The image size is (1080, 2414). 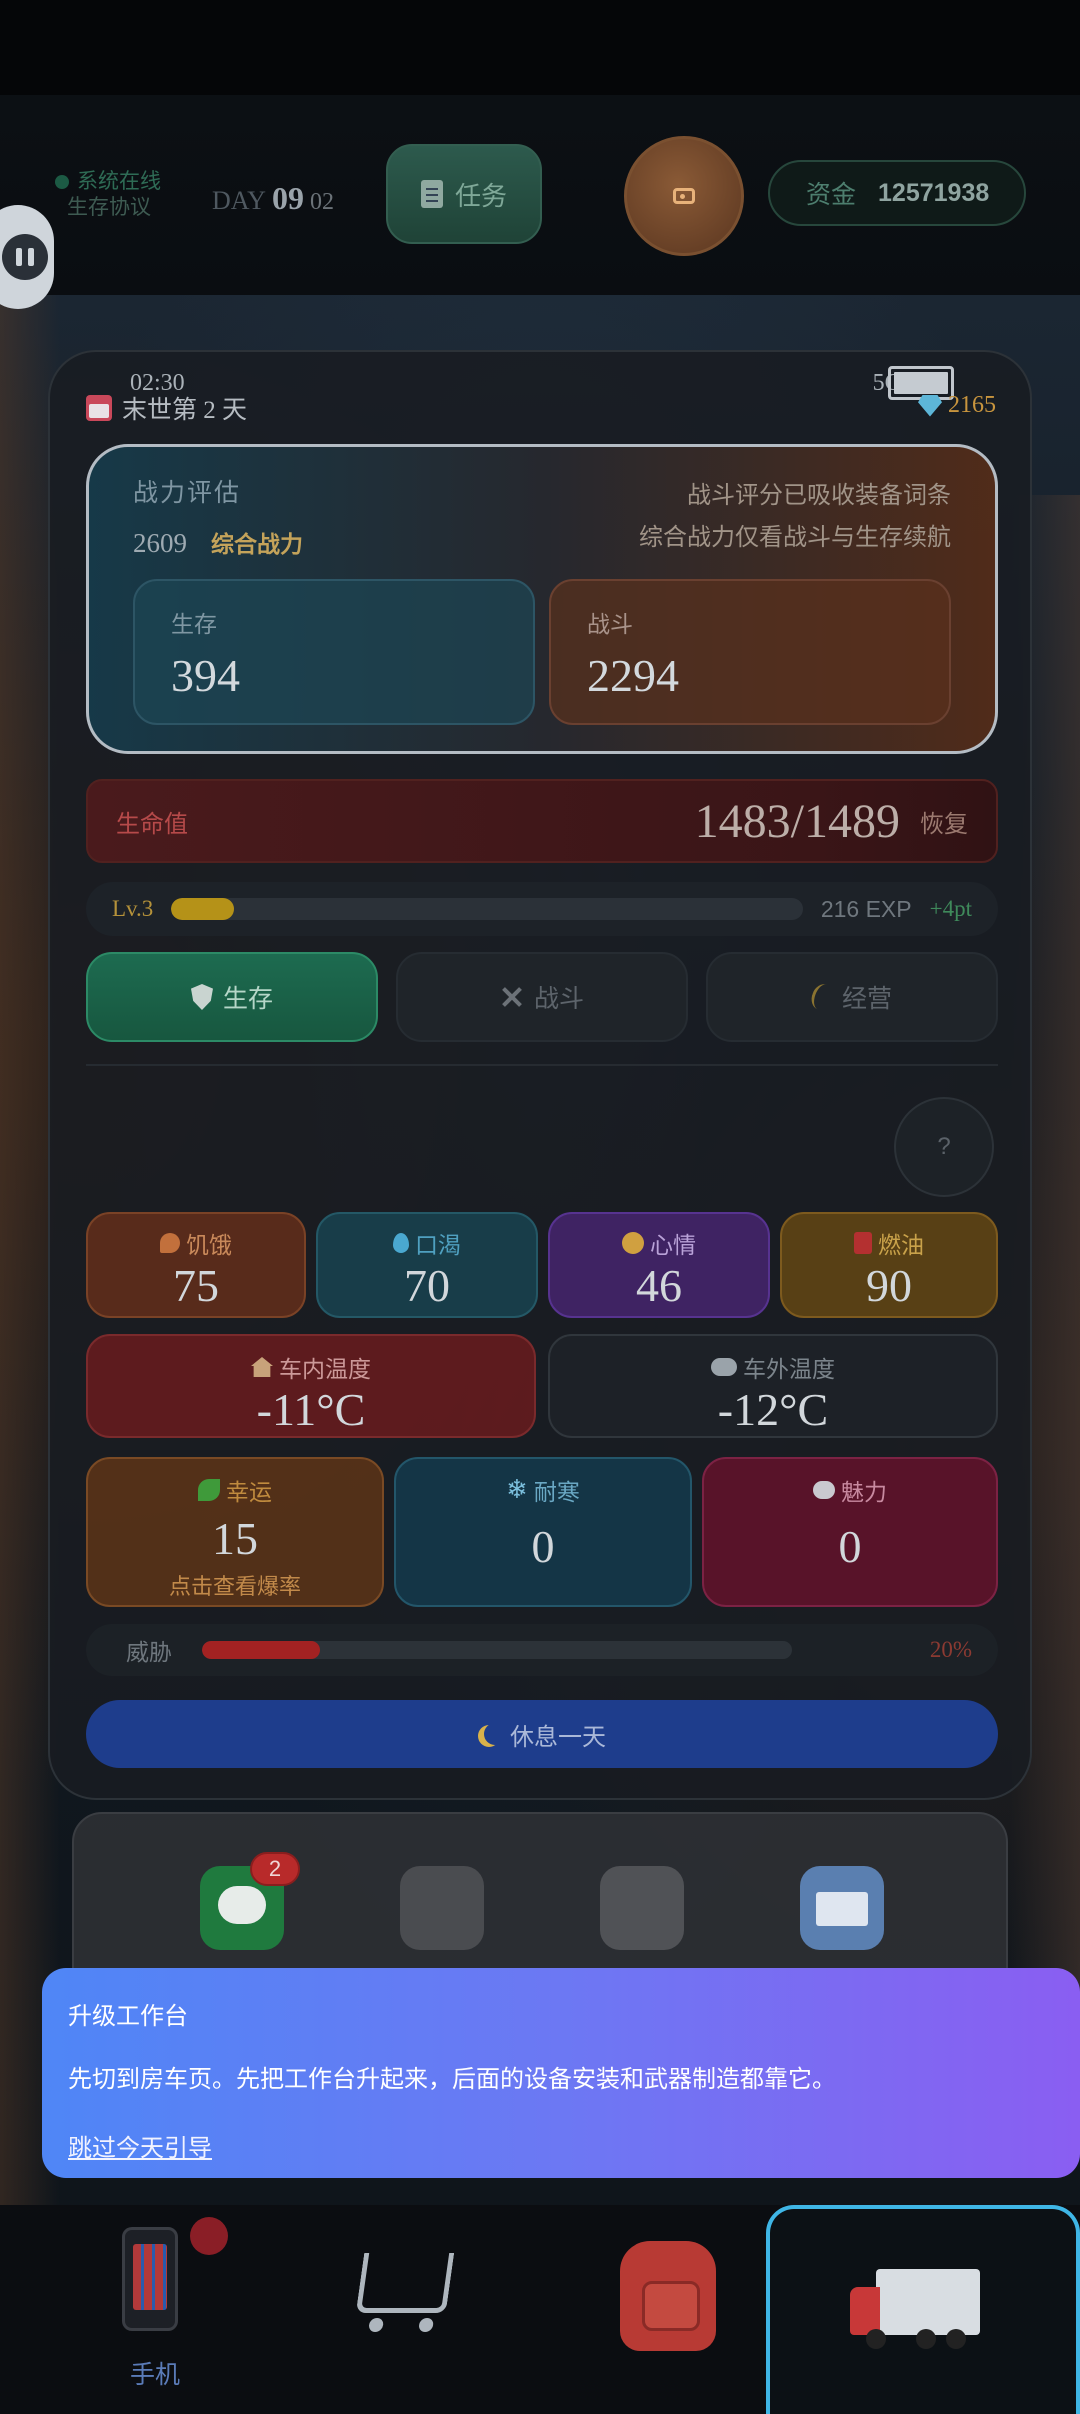 I want to click on stat-inside-temperature: 车内温度 -11°C, so click(x=311, y=1386).